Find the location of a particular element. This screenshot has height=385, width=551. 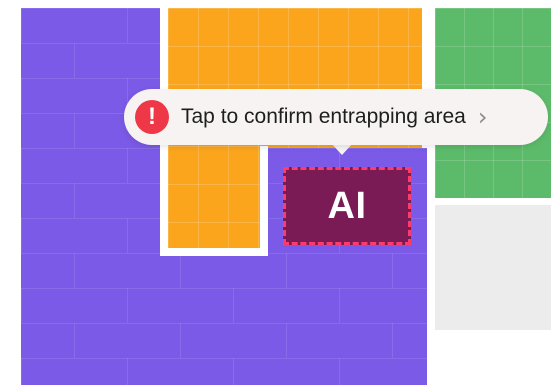

alert-glyph: ! is located at coordinates (152, 116).